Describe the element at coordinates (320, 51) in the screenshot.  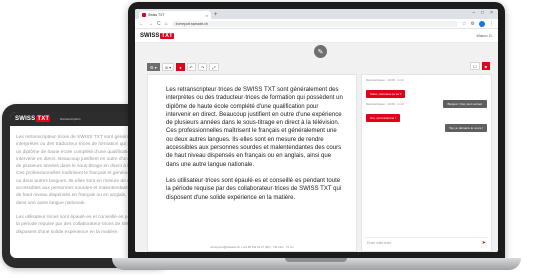
I see `edit-settings-icon: ✎` at that location.